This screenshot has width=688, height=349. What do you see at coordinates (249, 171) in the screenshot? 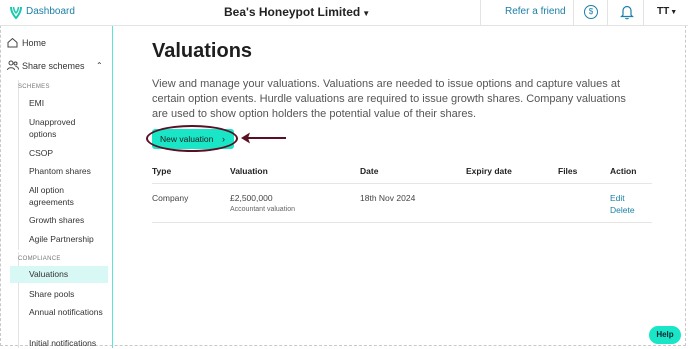
I see `column-header-valuation: Valuation` at bounding box center [249, 171].